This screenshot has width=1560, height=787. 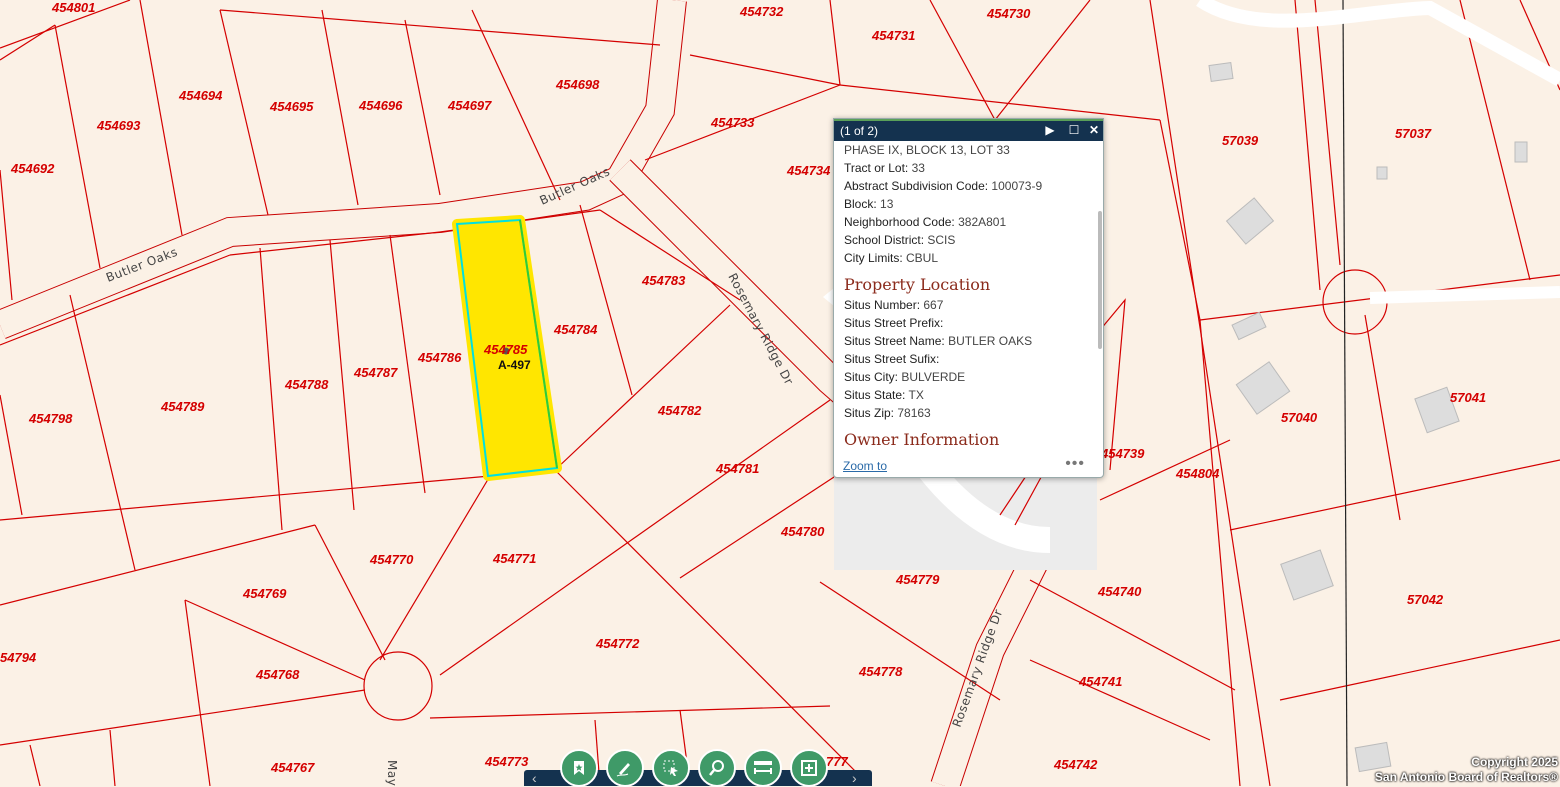 I want to click on popup-row: Neighborhood Code: 382A801, so click(x=970, y=222).